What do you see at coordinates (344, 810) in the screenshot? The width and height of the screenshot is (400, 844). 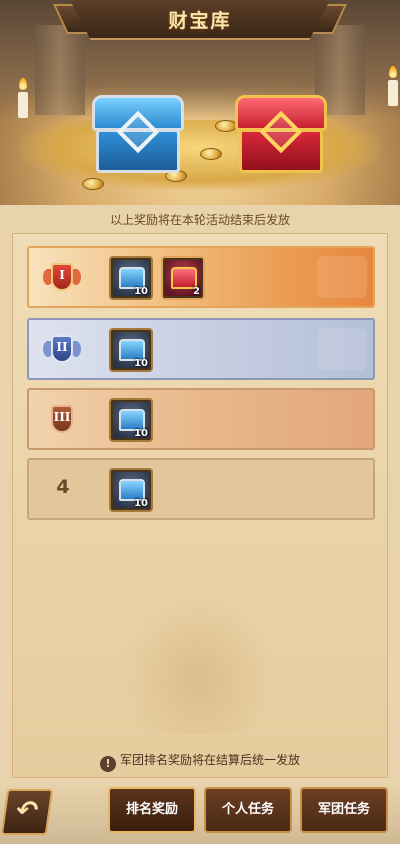 I see `tab-legion-tasks: 军团任务` at bounding box center [344, 810].